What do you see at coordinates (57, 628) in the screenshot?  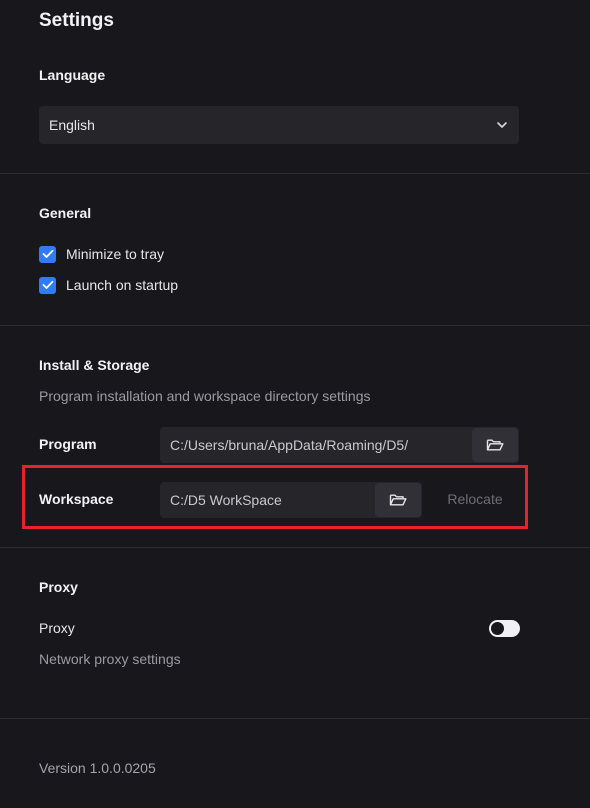 I see `proxy-label: Proxy` at bounding box center [57, 628].